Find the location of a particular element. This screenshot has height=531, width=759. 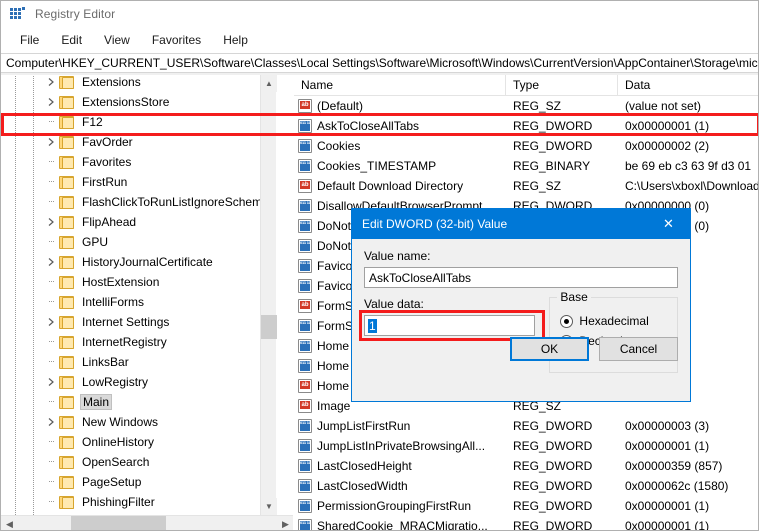

tree-scroll-up-button: ▲ is located at coordinates (269, 83).